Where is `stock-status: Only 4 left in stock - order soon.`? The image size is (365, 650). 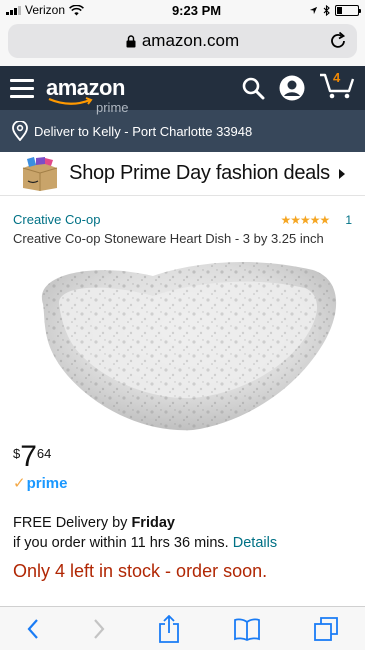 stock-status: Only 4 left in stock - order soon. is located at coordinates (140, 571).